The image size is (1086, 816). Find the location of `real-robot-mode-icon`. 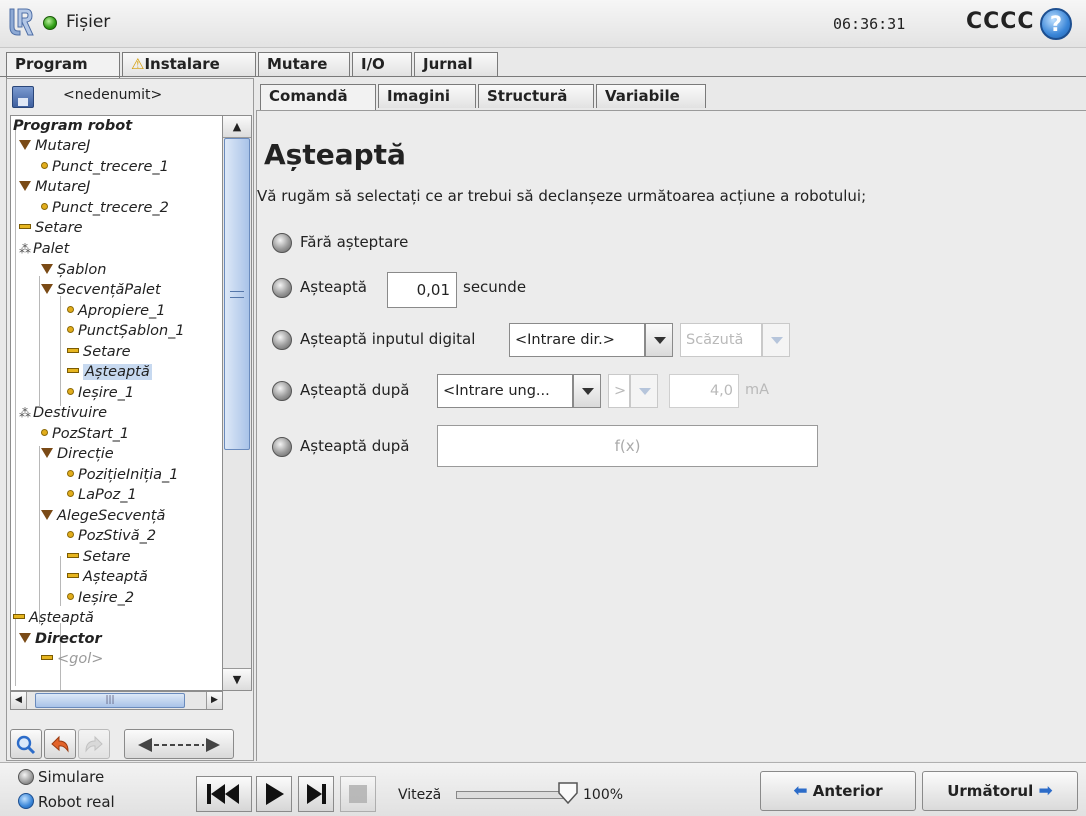

real-robot-mode-icon is located at coordinates (26, 801).